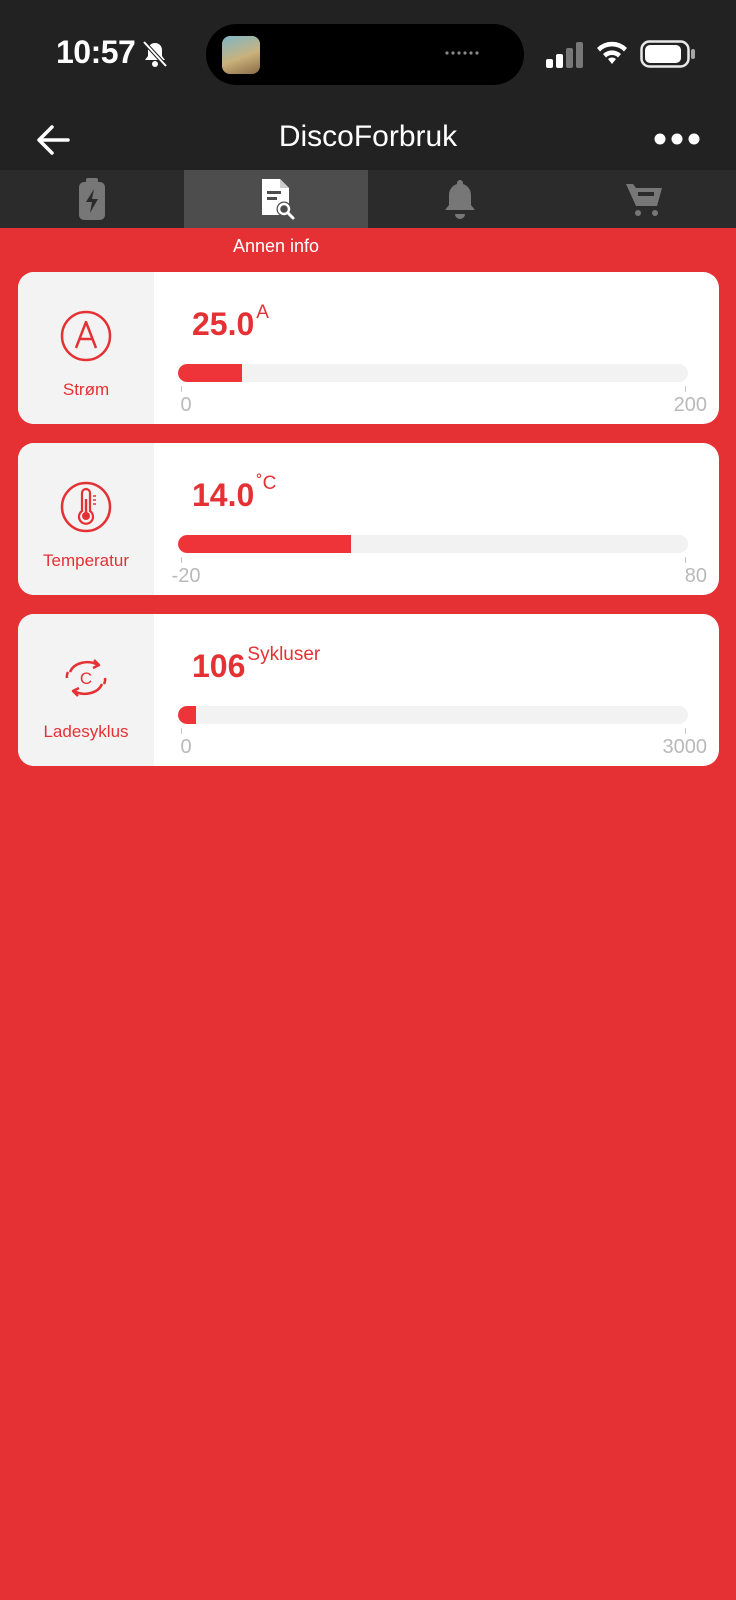 This screenshot has height=1600, width=736. I want to click on cycle-icon: C, so click(86, 678).